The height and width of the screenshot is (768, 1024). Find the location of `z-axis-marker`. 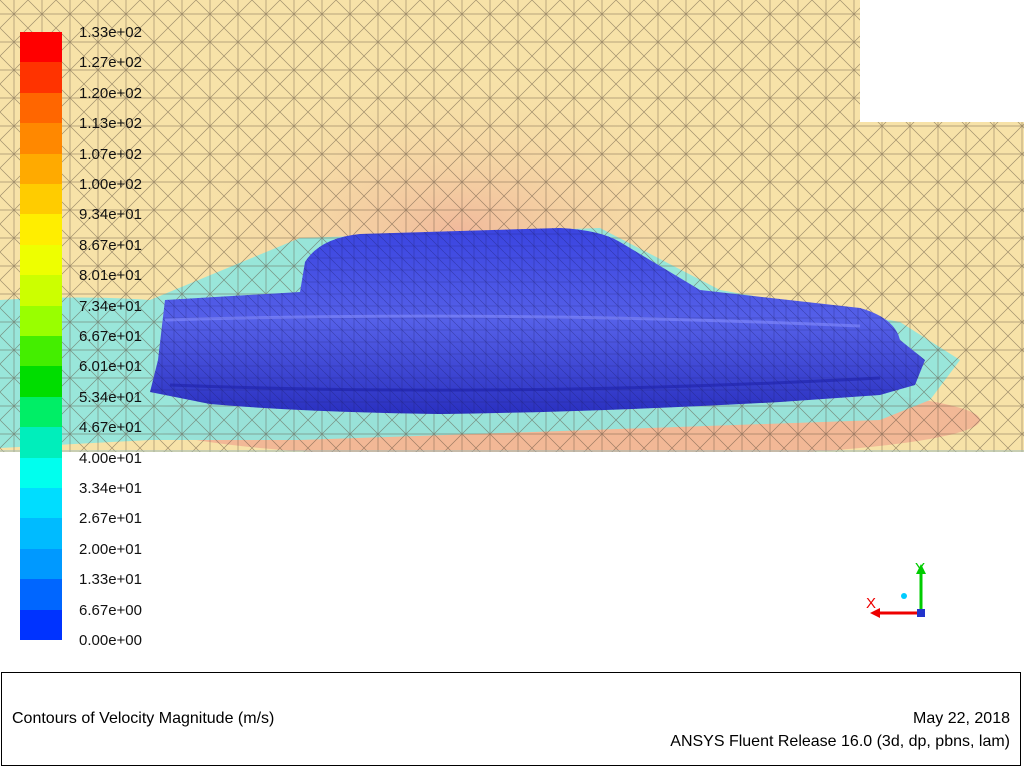

z-axis-marker is located at coordinates (904, 596).